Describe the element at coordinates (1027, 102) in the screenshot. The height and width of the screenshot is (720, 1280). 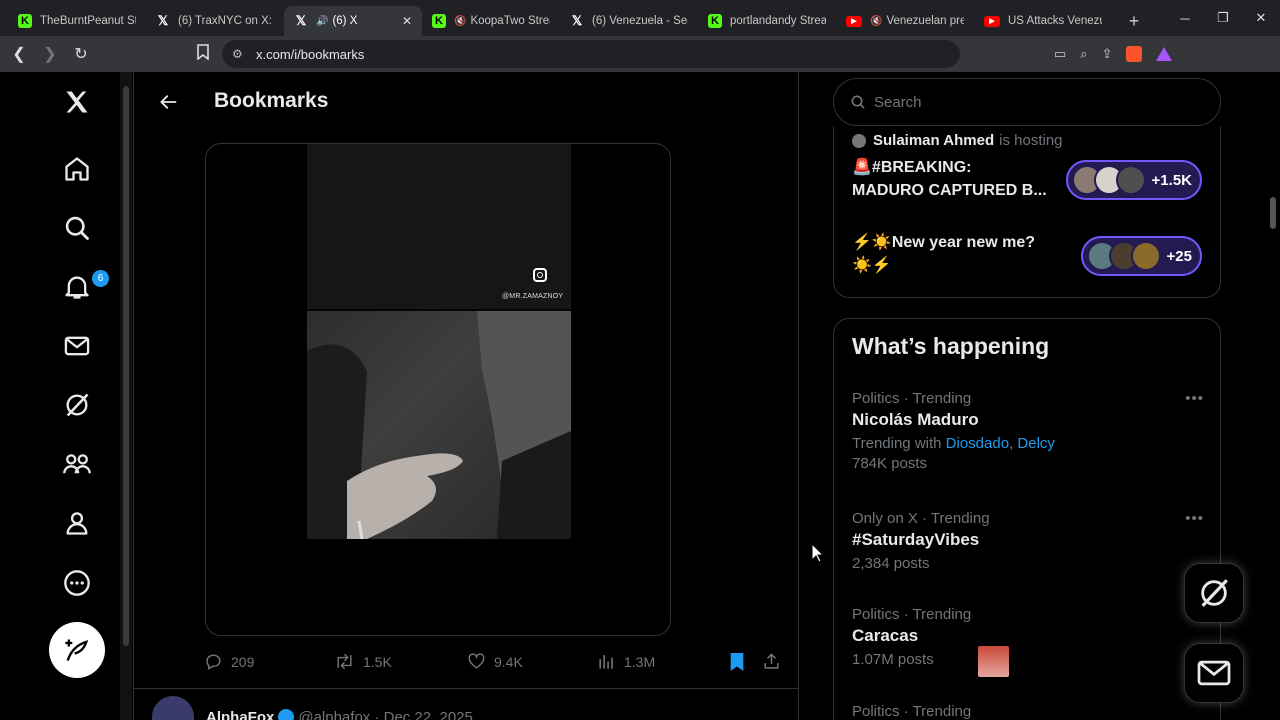
I see `search-input: Search` at that location.